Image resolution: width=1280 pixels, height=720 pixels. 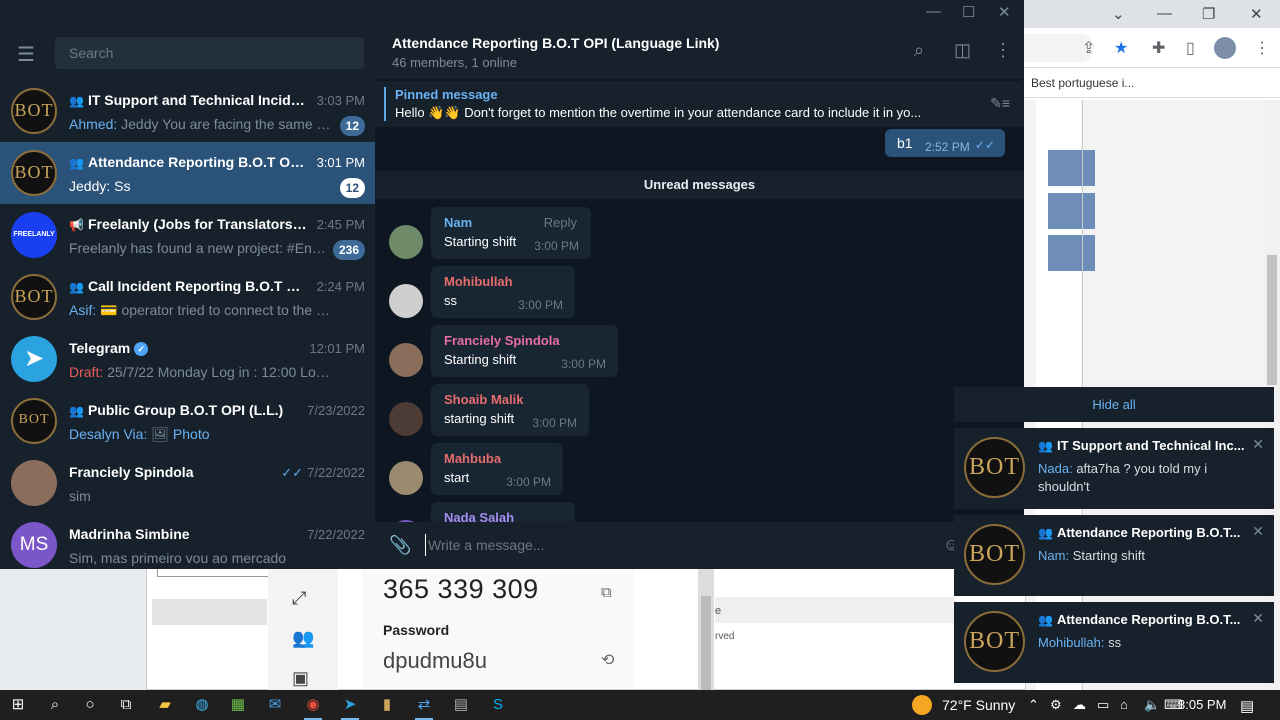 I want to click on sender-name: Franciely Spindola, so click(x=502, y=340).